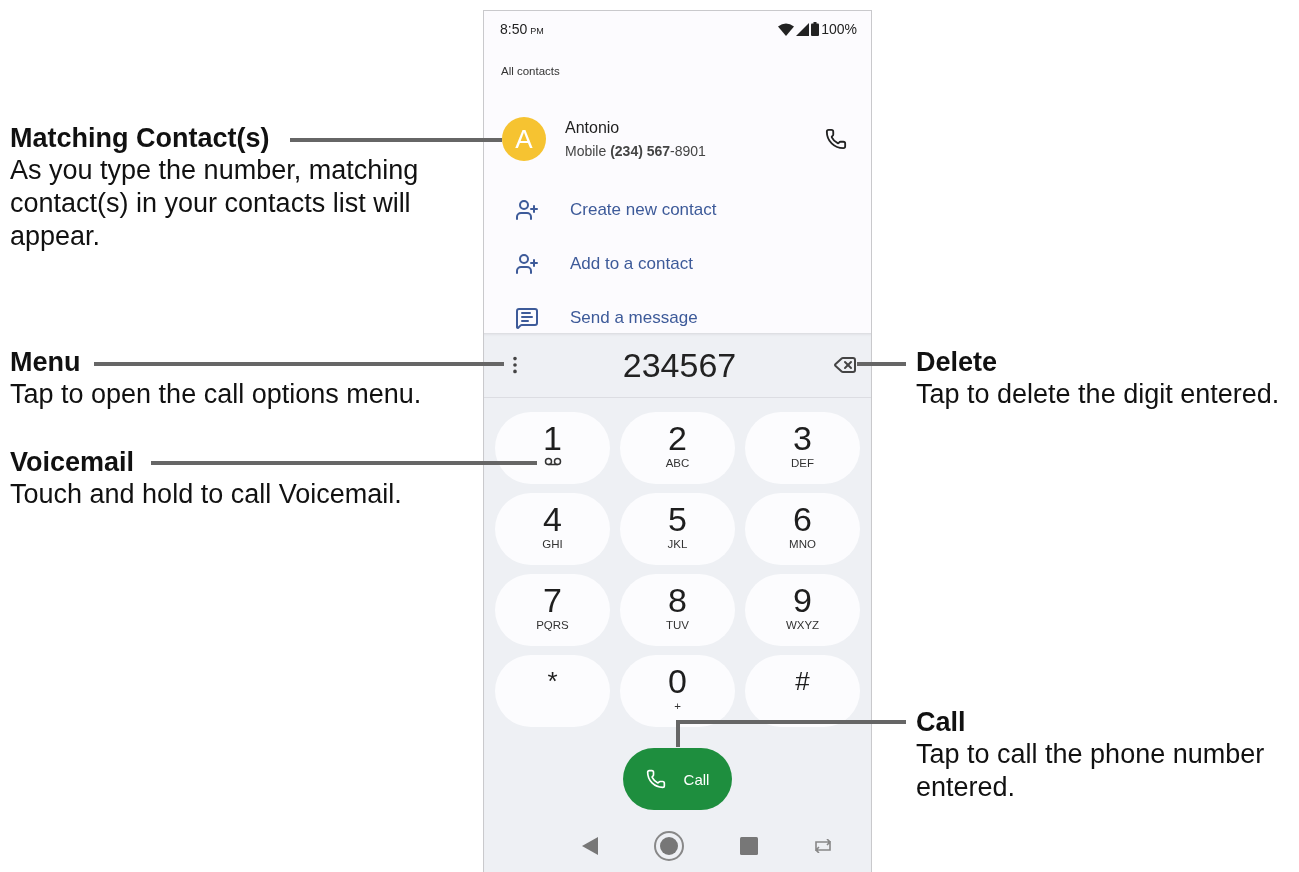 This screenshot has height=872, width=1299. Describe the element at coordinates (881, 364) in the screenshot. I see `leader-line` at that location.